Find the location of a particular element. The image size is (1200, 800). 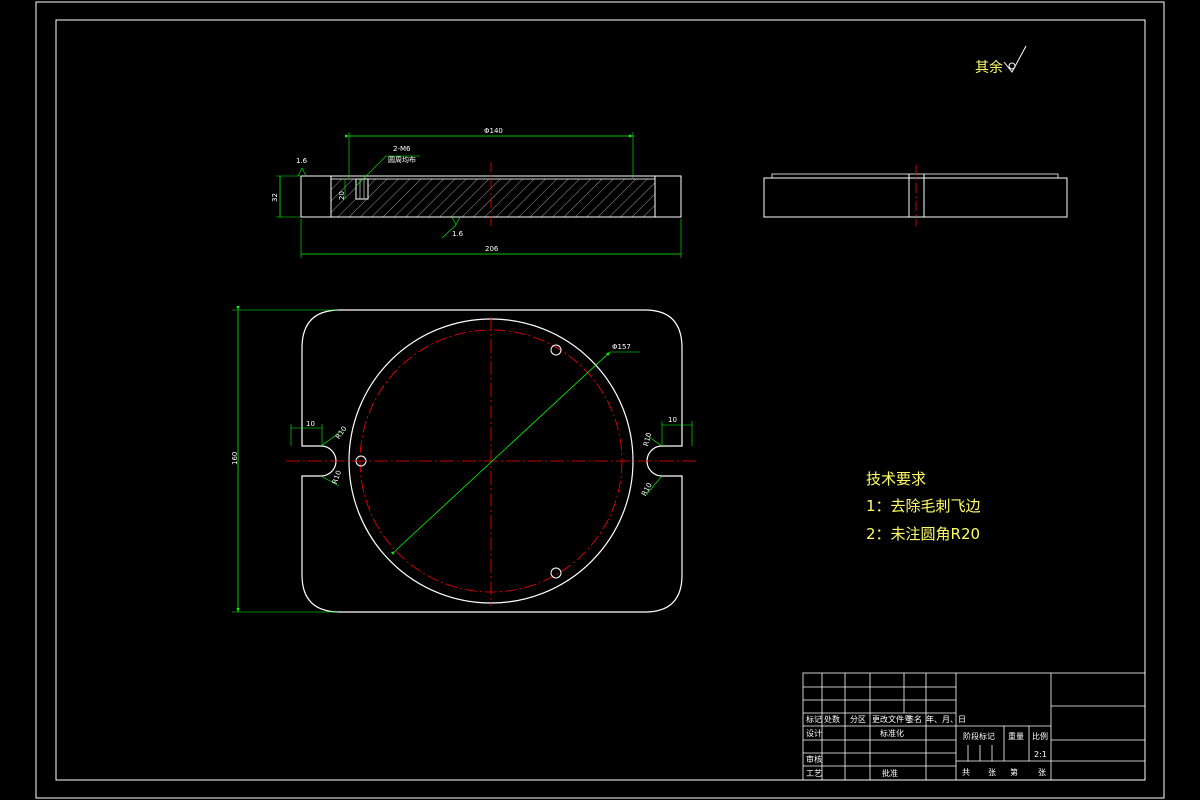

tb-review: 审核 is located at coordinates (814, 759).